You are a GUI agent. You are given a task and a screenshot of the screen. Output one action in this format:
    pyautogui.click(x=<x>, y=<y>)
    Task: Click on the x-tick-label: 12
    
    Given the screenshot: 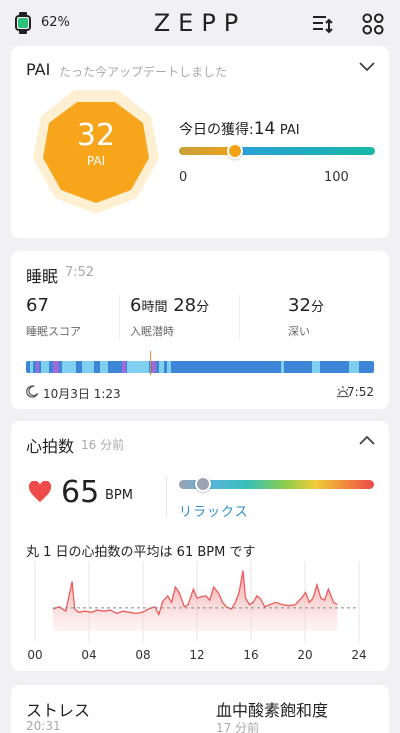 What is the action you would take?
    pyautogui.click(x=196, y=654)
    